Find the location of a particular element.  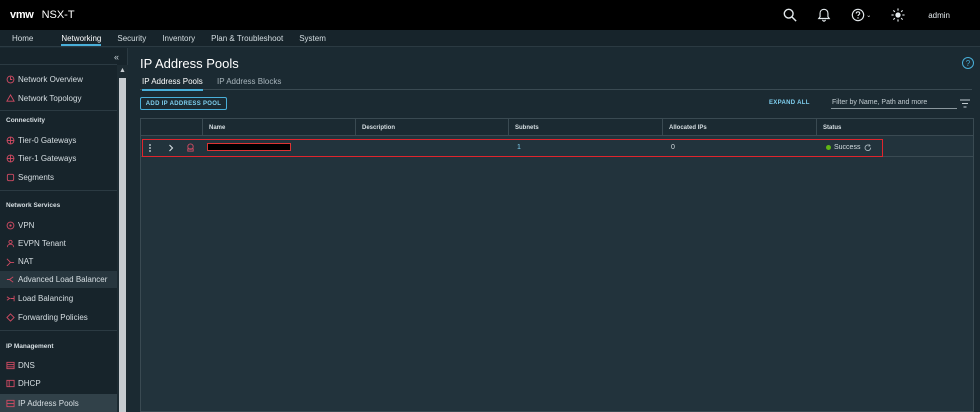

dns-icon is located at coordinates (10, 366).